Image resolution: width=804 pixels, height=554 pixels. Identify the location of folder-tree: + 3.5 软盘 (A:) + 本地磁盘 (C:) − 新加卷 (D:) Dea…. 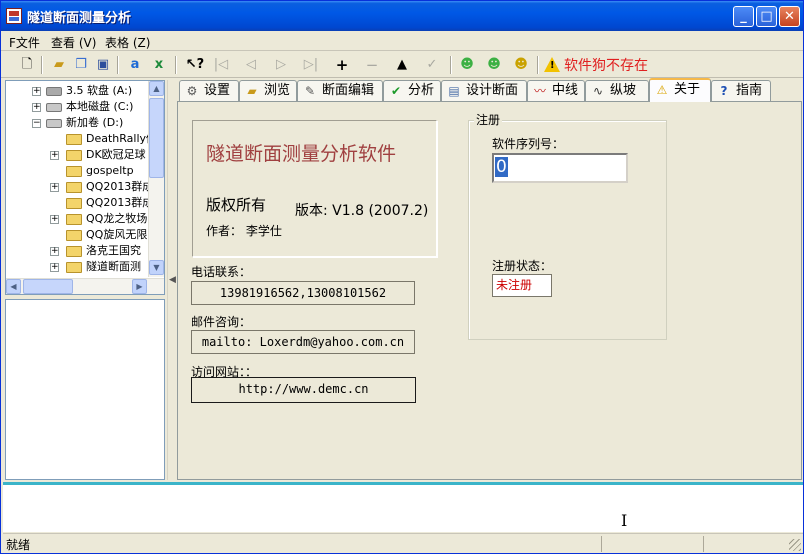
(85, 187).